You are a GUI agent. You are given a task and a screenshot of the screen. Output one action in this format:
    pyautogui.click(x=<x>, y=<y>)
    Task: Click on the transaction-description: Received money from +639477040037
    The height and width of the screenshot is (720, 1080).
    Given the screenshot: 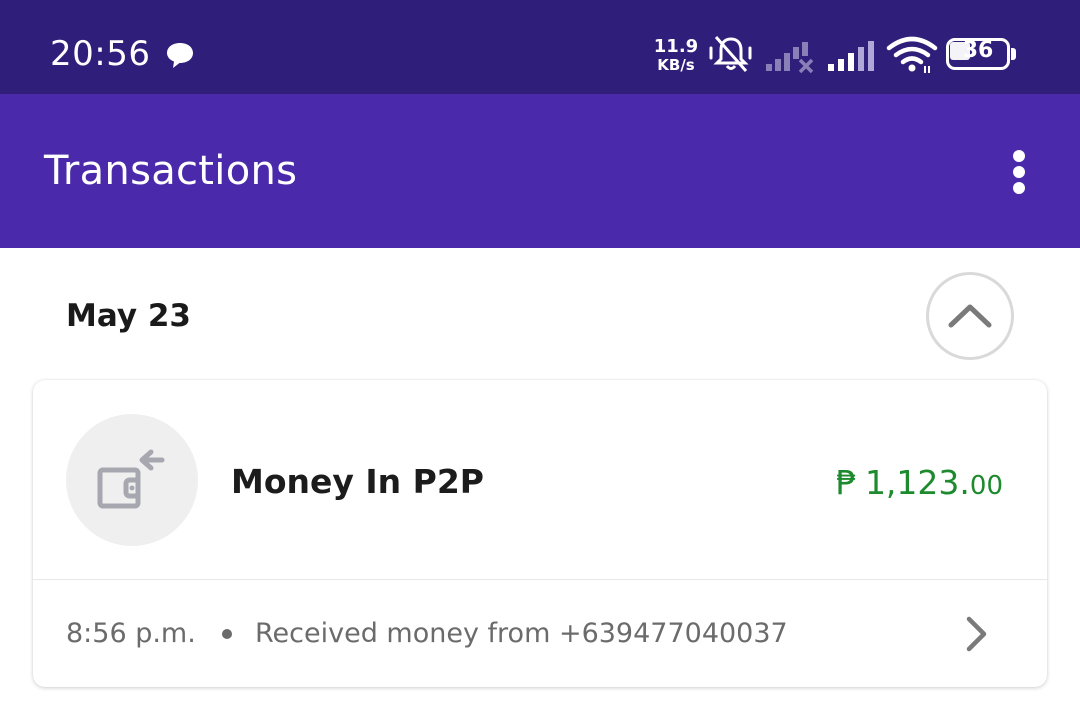 What is the action you would take?
    pyautogui.click(x=521, y=633)
    